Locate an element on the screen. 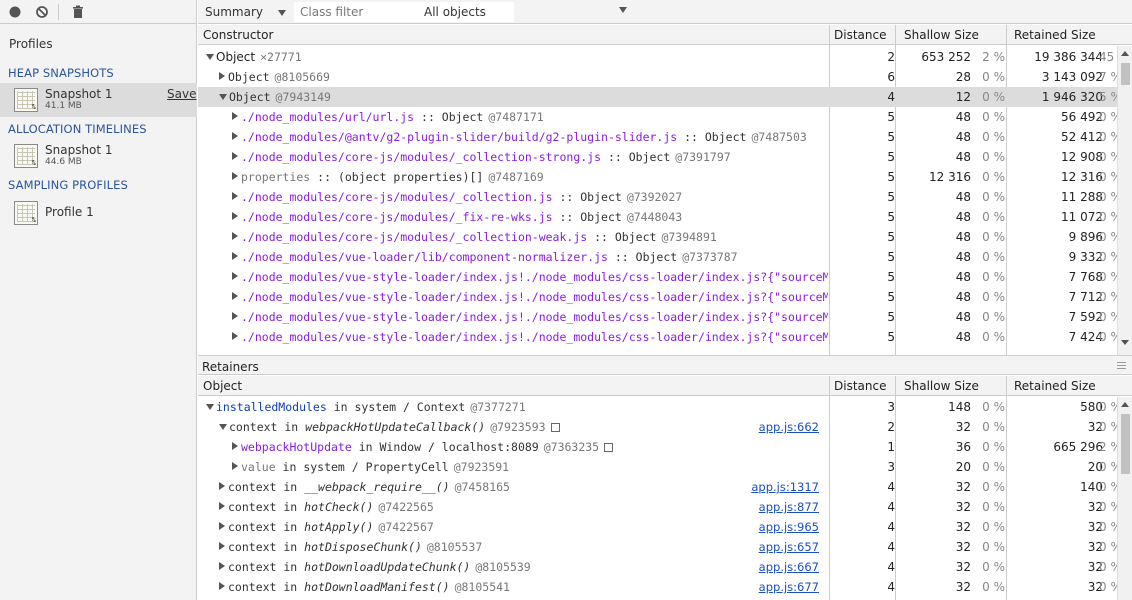  distance-cell: 4 is located at coordinates (891, 547).